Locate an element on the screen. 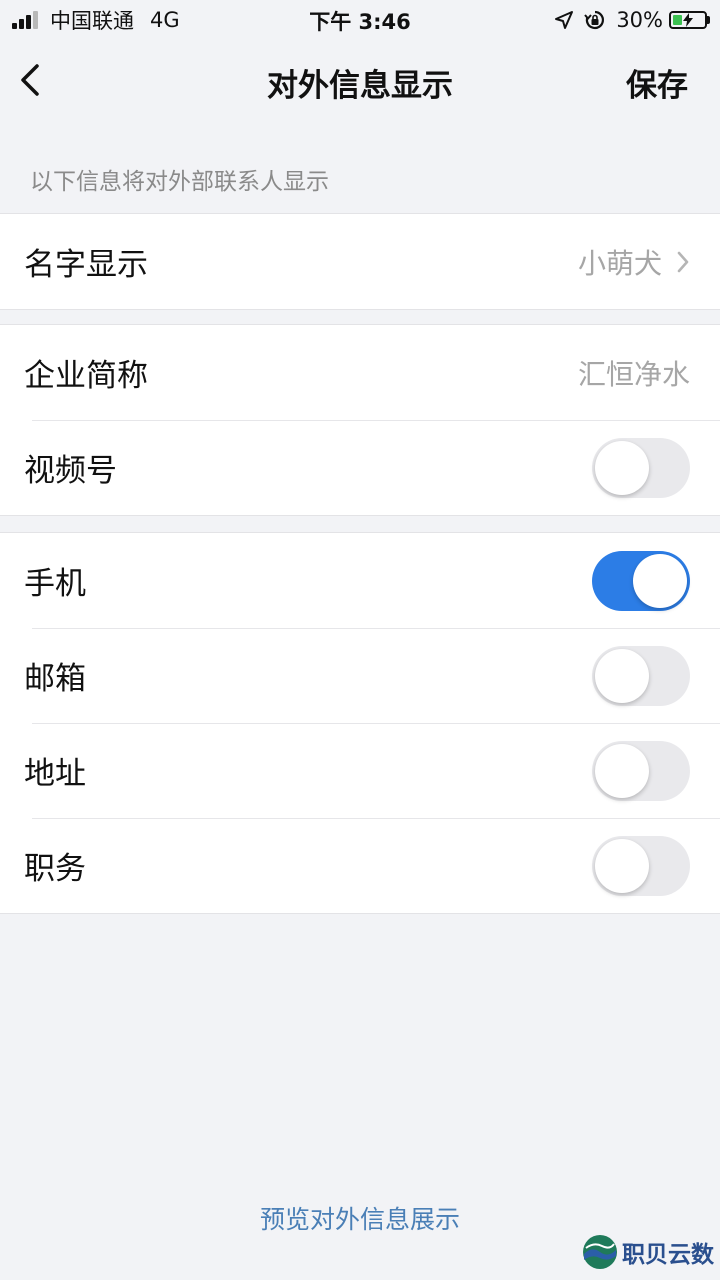 This screenshot has width=720, height=1280. phone-toggle is located at coordinates (641, 580).